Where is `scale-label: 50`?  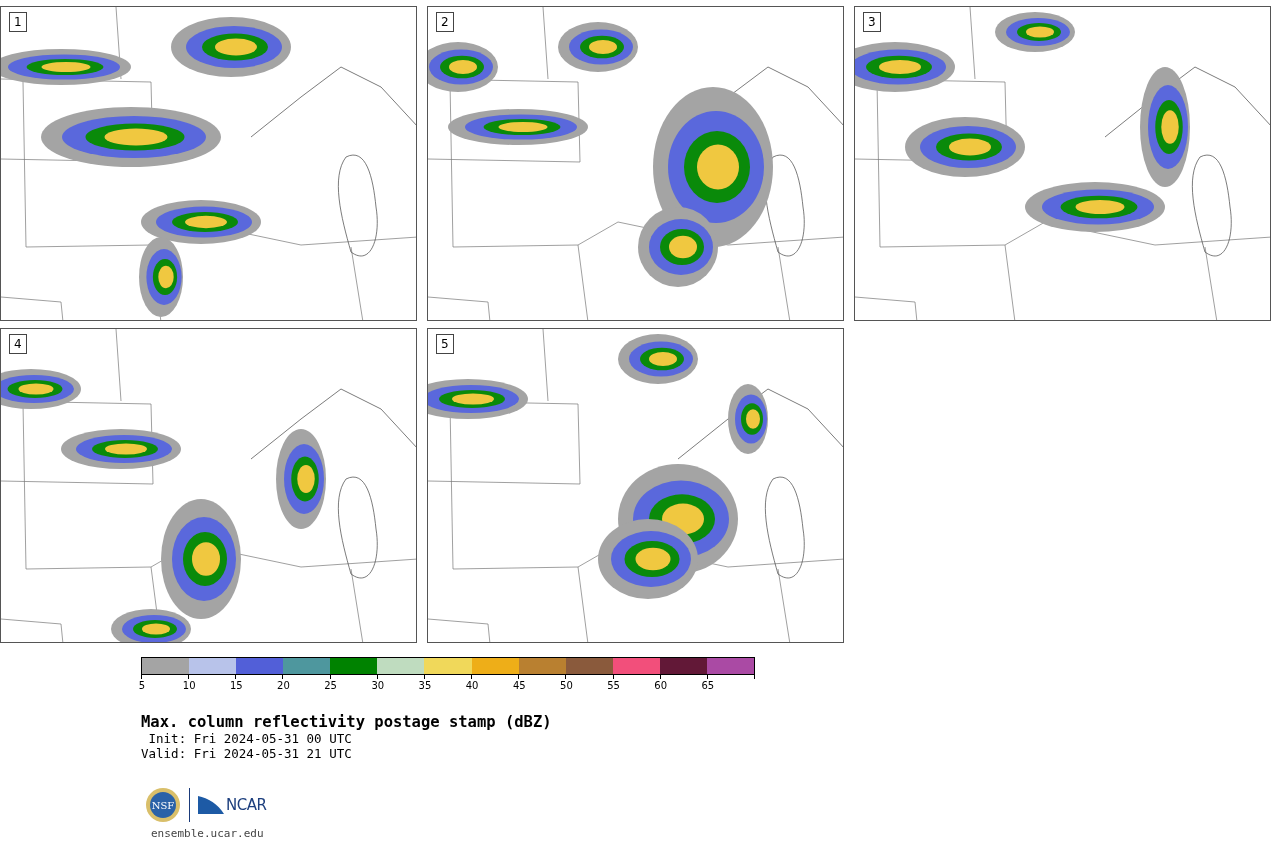 scale-label: 50 is located at coordinates (566, 685).